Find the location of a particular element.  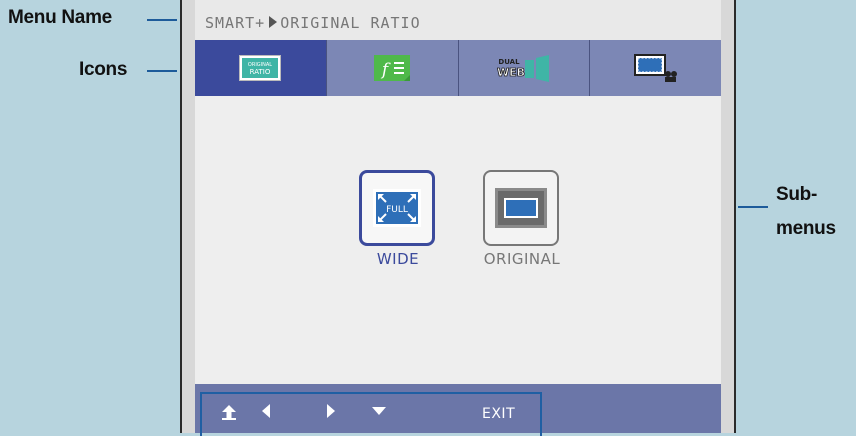

left-arrow-icon is located at coordinates (266, 411).